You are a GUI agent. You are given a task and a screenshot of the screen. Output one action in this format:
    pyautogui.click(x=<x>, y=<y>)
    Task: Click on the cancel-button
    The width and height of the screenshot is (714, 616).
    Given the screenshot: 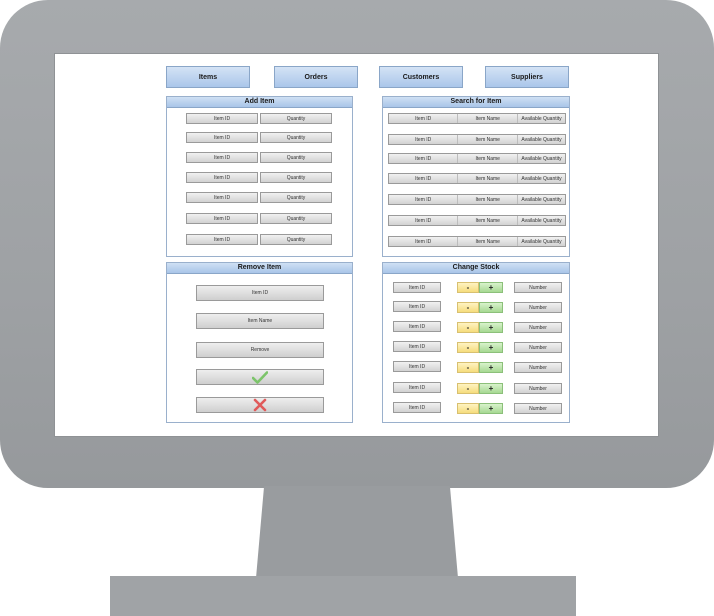 What is the action you would take?
    pyautogui.click(x=260, y=405)
    